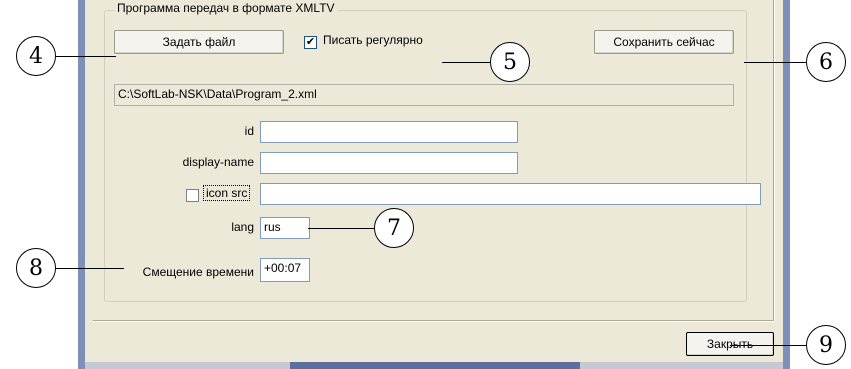  What do you see at coordinates (826, 62) in the screenshot?
I see `callout-6: 6` at bounding box center [826, 62].